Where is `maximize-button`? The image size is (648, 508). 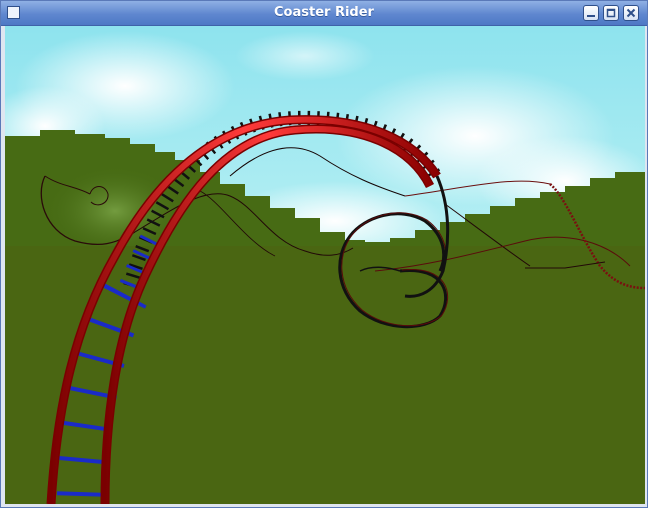
maximize-button is located at coordinates (611, 13).